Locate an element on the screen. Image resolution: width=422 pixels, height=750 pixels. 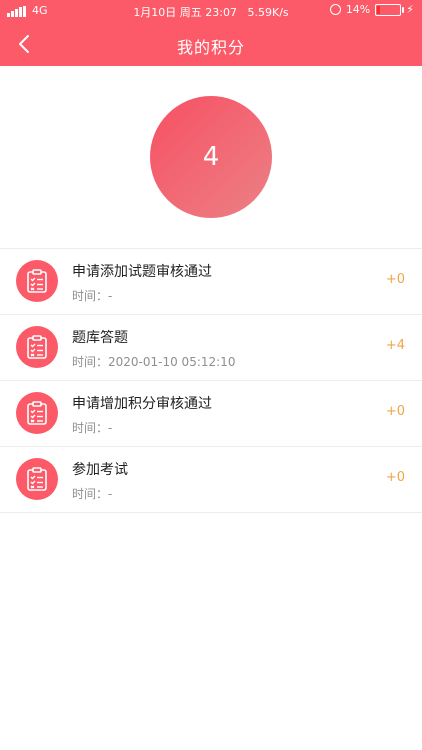
network-speed: 5.59K/s is located at coordinates (268, 12).